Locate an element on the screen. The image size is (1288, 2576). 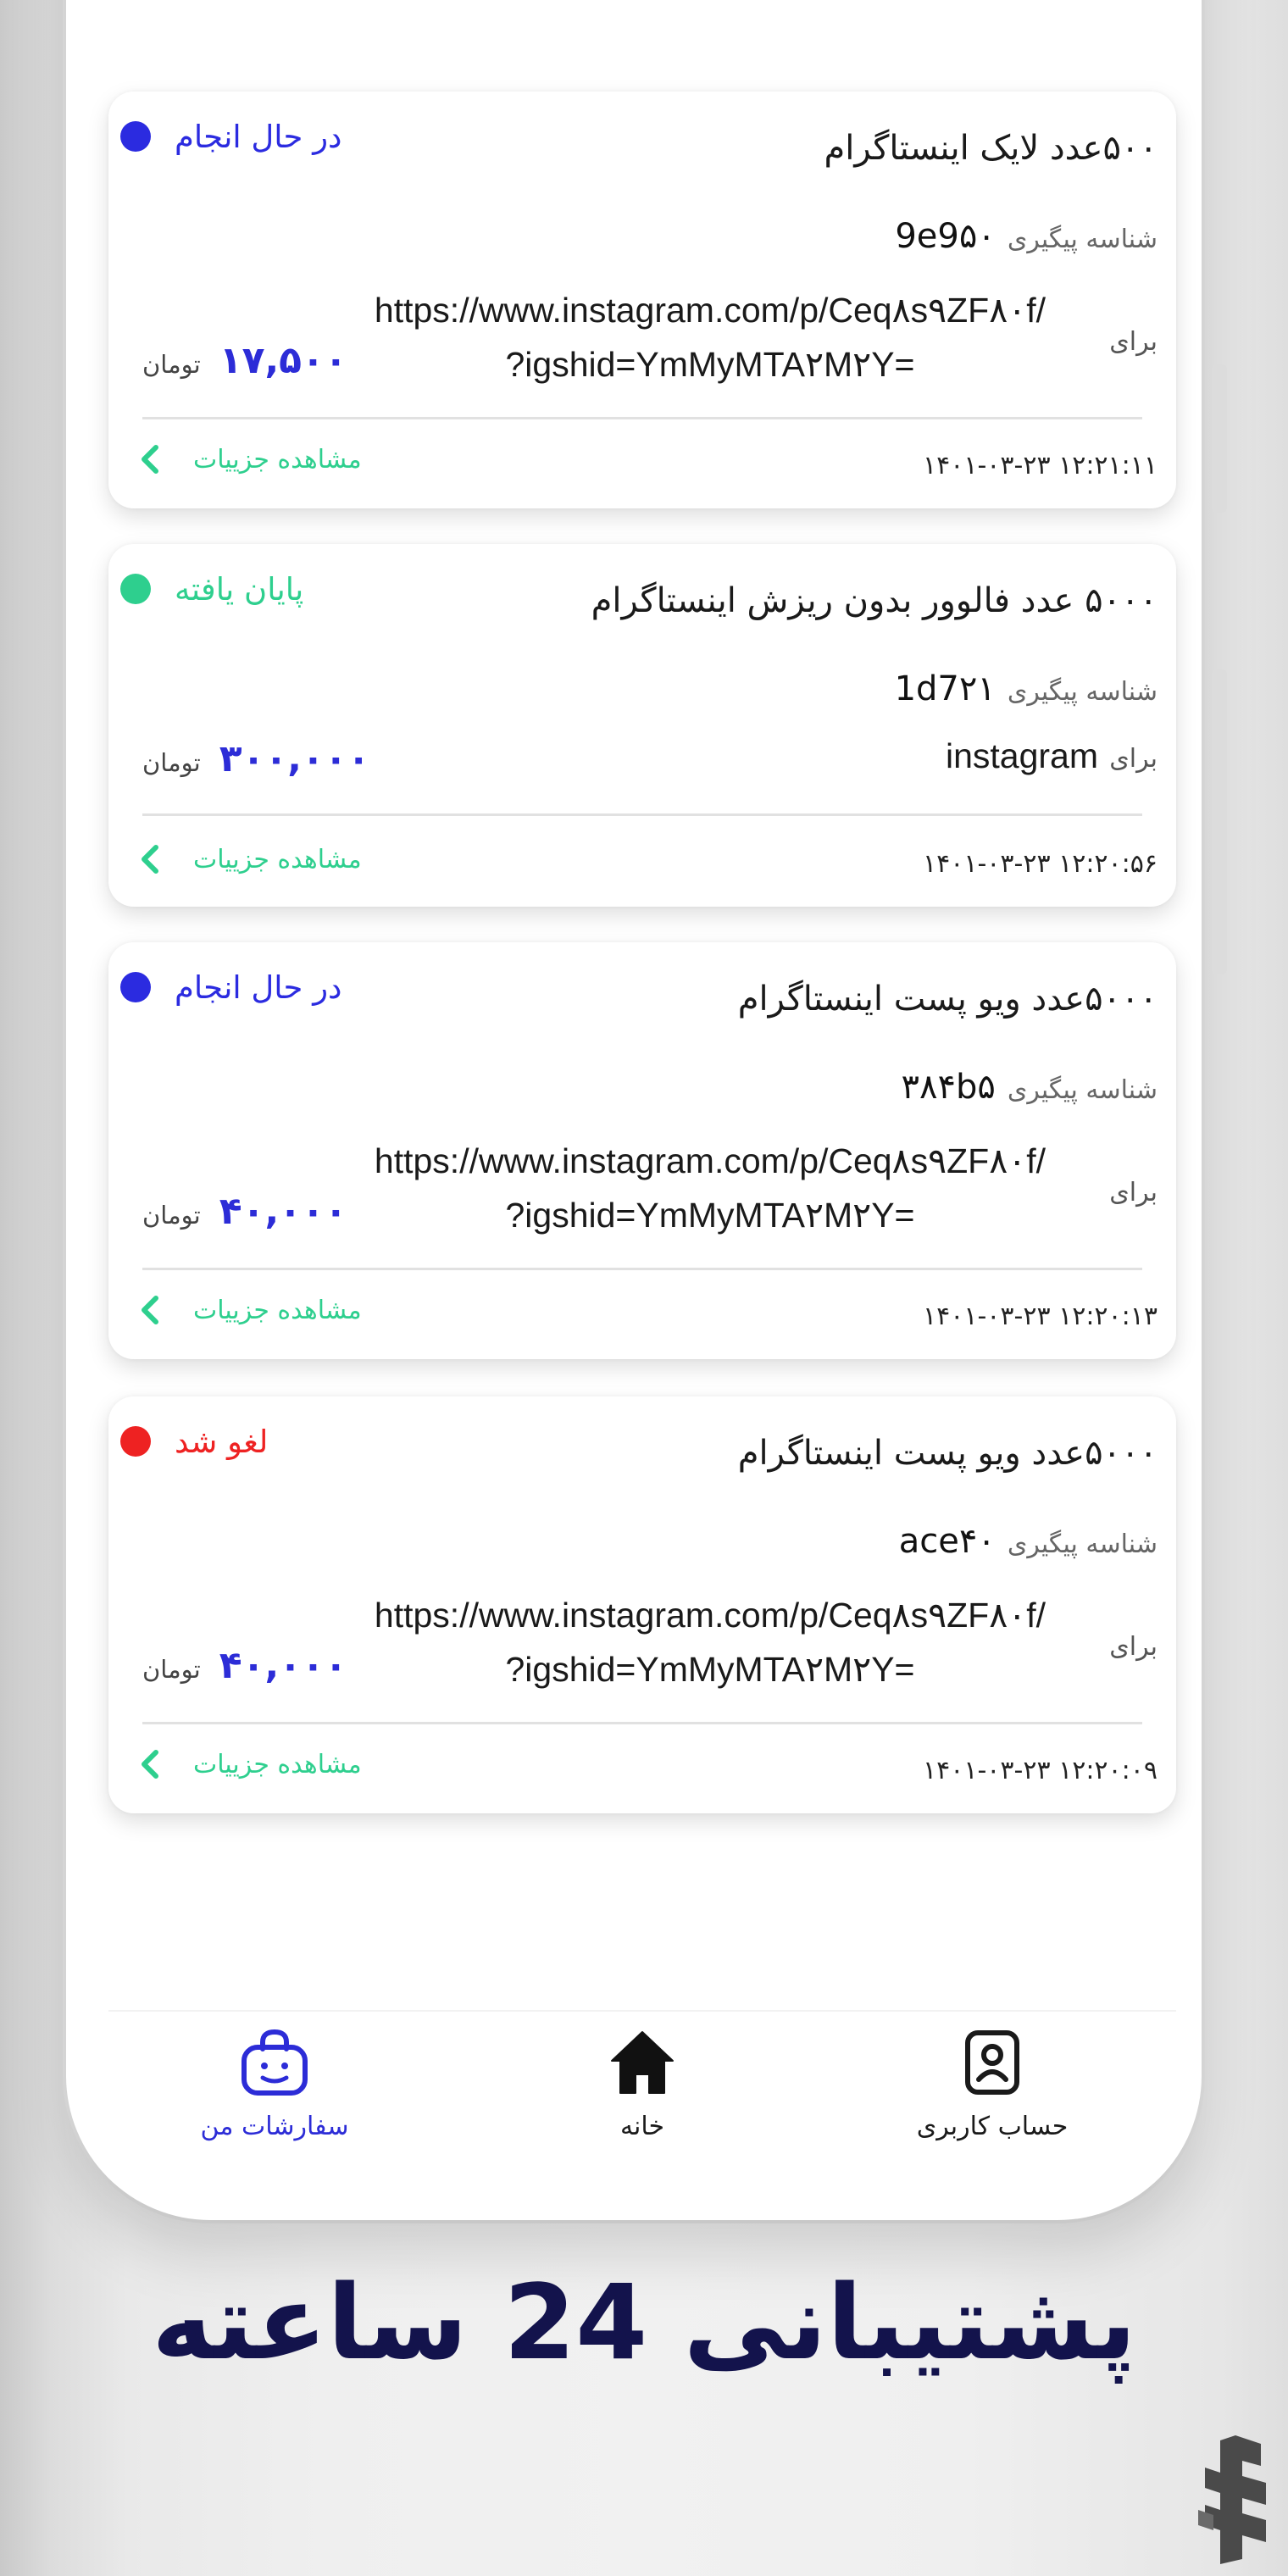
tracking-id: شناسه پیگیری 9e9۵۰ is located at coordinates (1026, 237).